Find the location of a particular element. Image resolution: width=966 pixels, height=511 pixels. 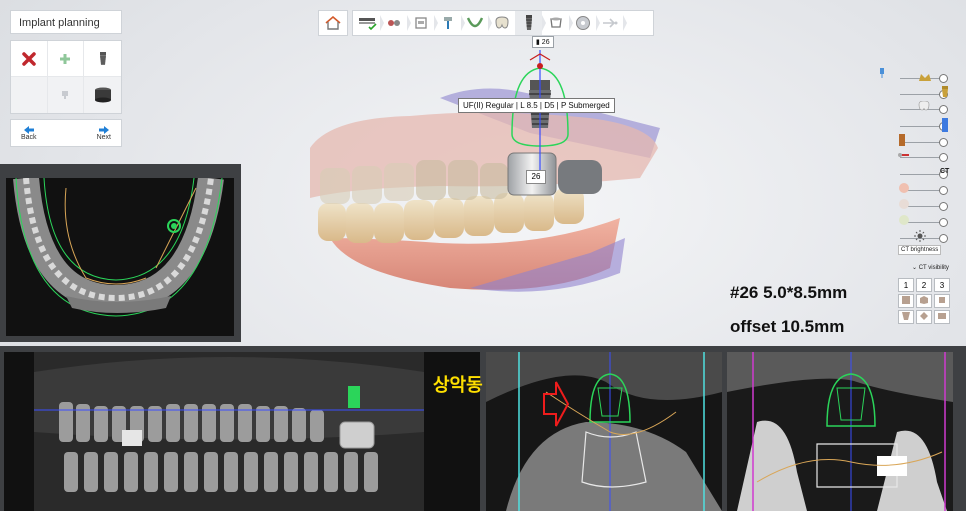

view-layout-grid: 1 2 3 is located at coordinates (924, 301).